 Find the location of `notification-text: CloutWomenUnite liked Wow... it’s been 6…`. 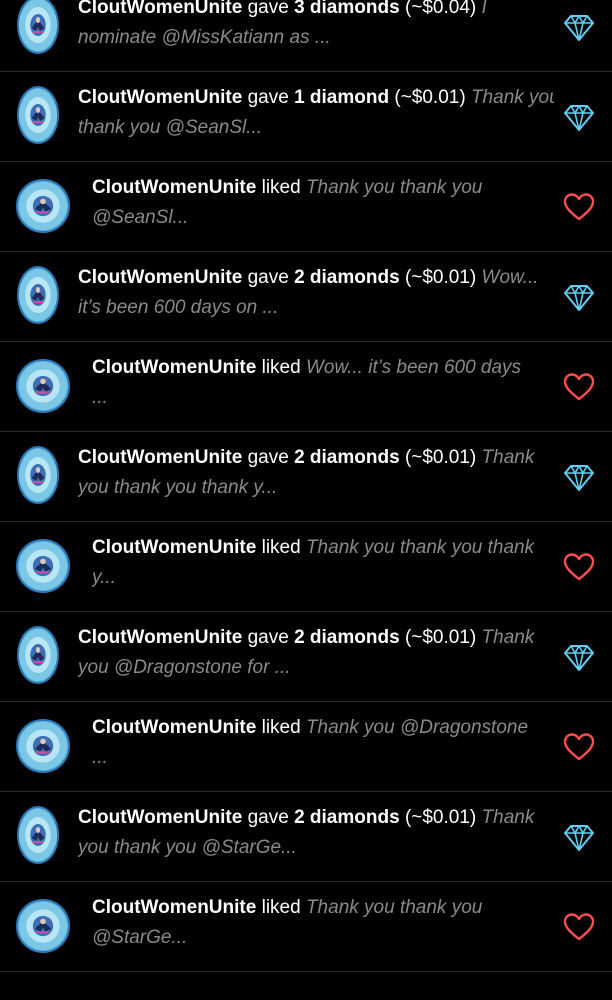

notification-text: CloutWomenUnite liked Wow... it’s been 6… is located at coordinates (323, 383).